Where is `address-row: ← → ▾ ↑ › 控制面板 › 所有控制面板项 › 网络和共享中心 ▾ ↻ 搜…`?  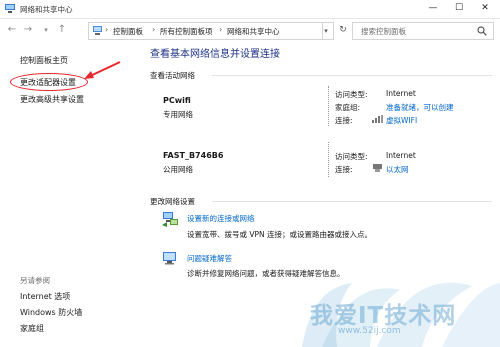 address-row: ← → ▾ ↑ › 控制面板 › 所有控制面板项 › 网络和共享中心 ▾ ↻ 搜… is located at coordinates (250, 30).